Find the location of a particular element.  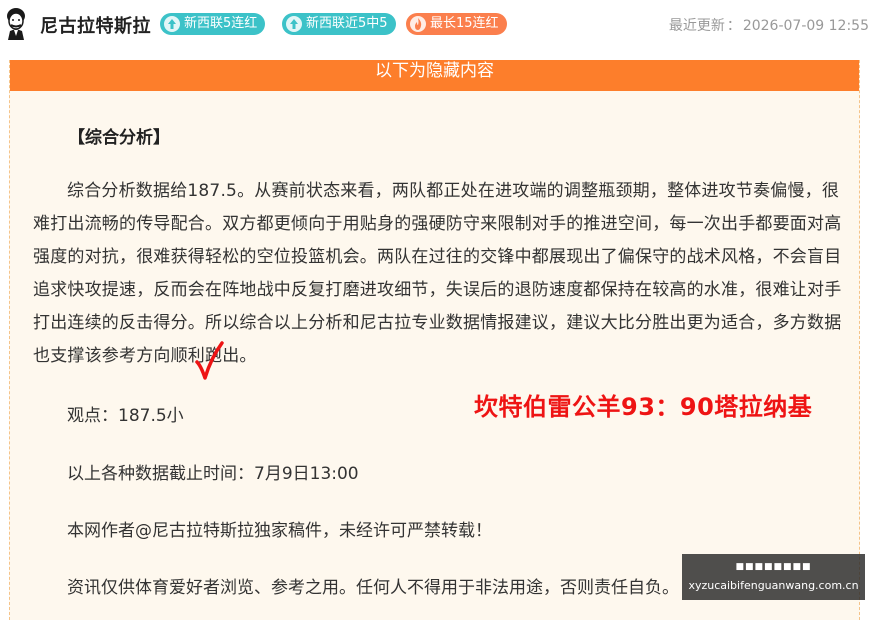

disclaimer-notice: 资讯仅供体育爱好者浏览、参考之用。任何人不得用于非法用途，否则责任自负。 is located at coordinates (373, 588).